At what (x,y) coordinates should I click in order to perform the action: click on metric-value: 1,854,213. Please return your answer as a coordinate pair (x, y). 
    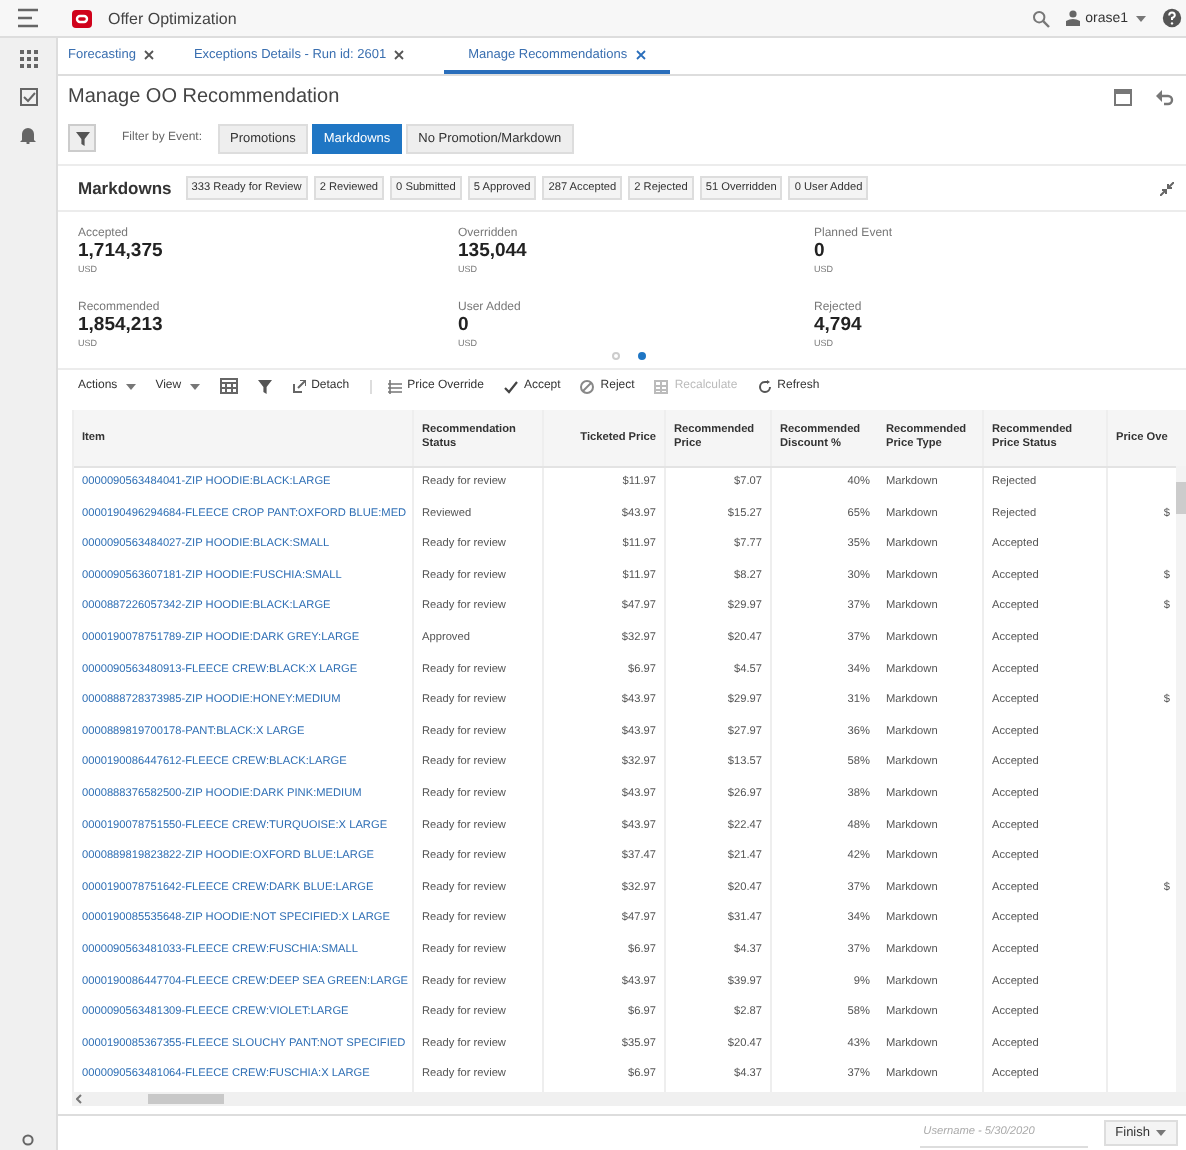
    Looking at the image, I should click on (121, 326).